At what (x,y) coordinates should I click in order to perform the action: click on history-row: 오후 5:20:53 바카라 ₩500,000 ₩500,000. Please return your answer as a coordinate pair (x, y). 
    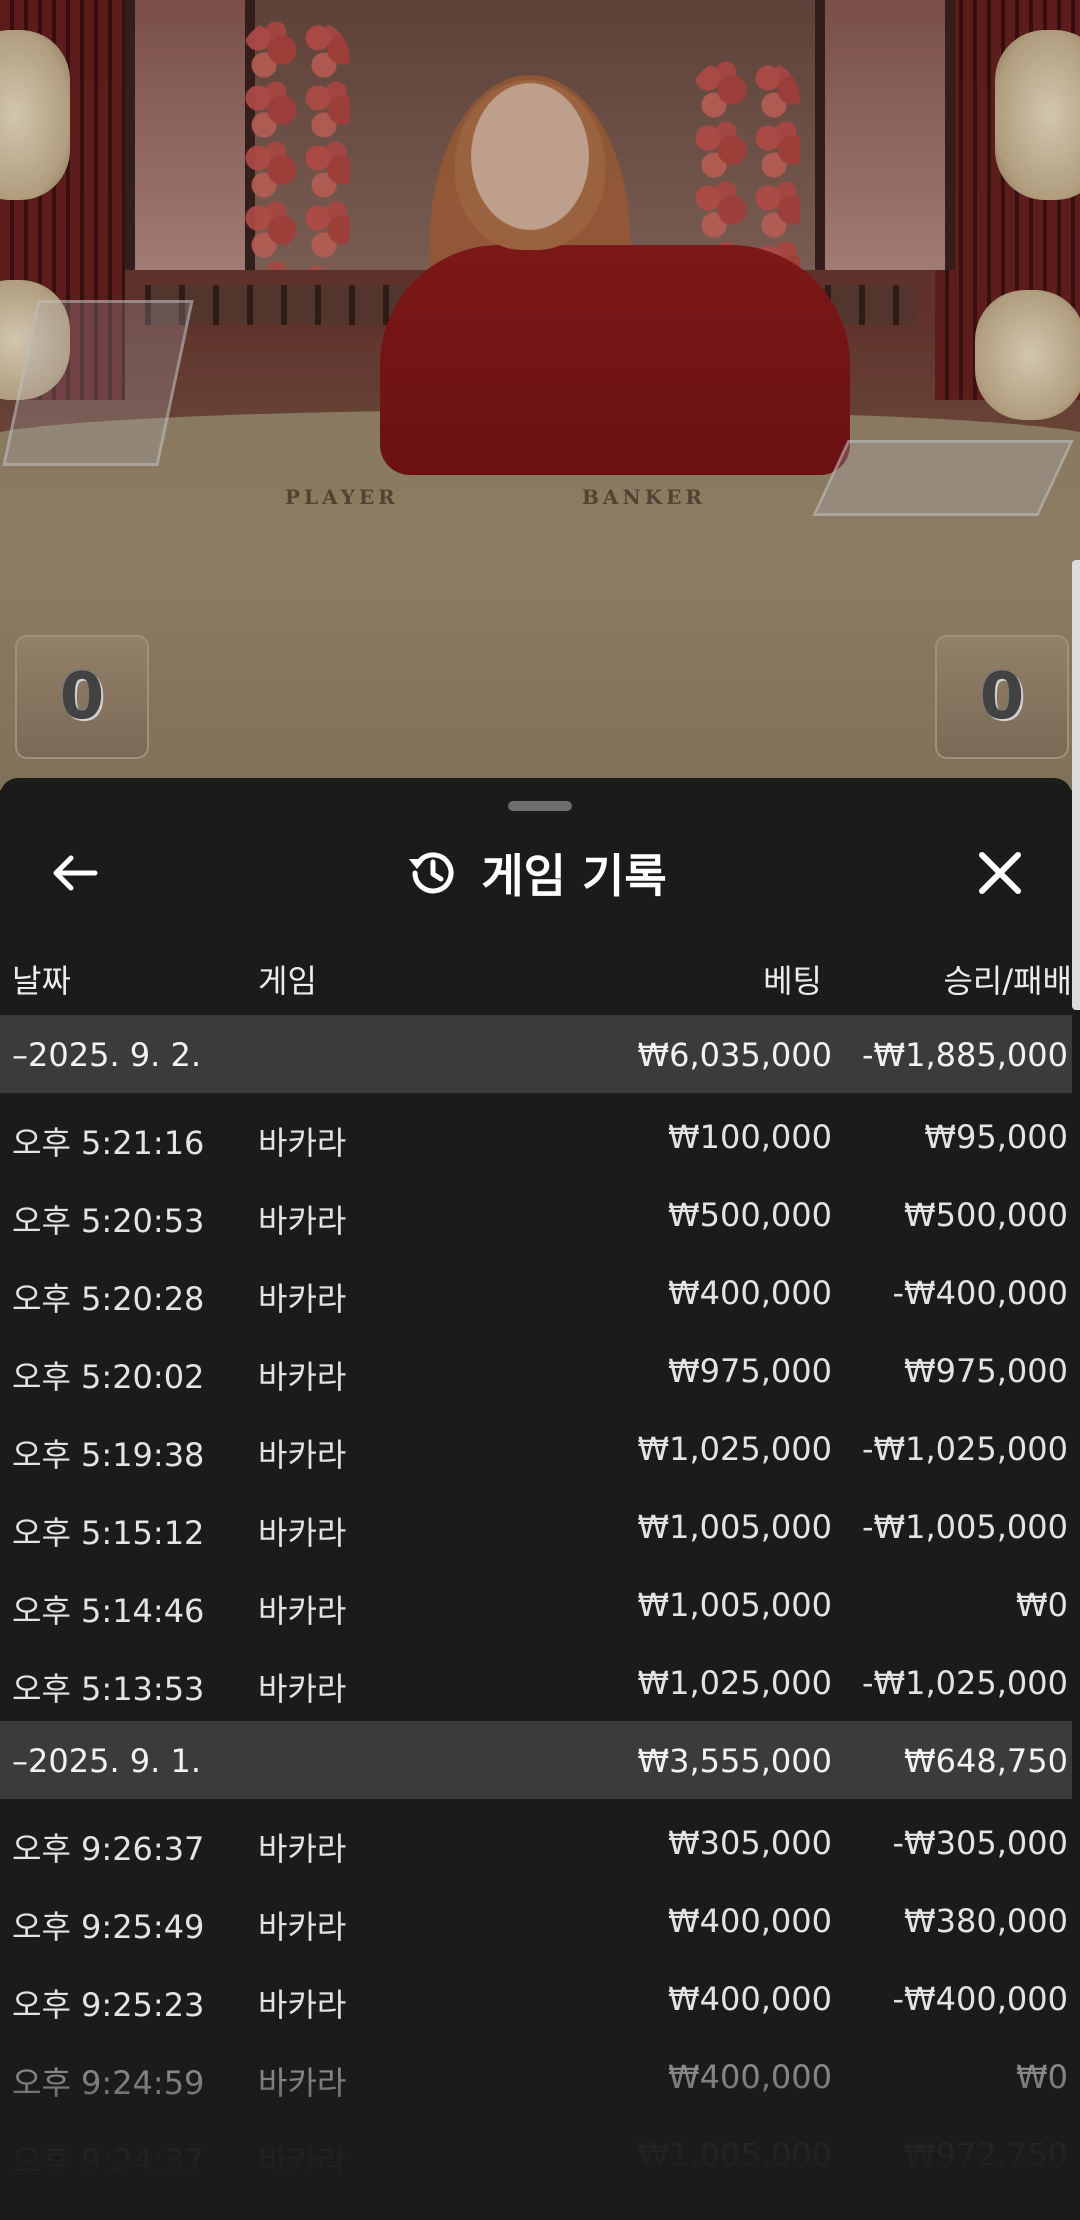
    Looking at the image, I should click on (536, 1214).